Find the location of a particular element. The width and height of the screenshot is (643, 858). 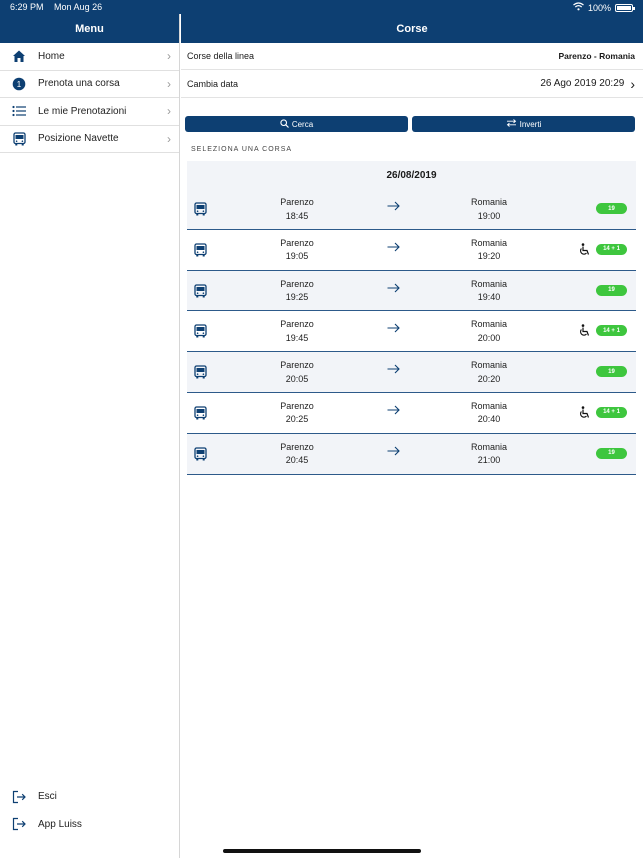

trip-dep-time: 20:45 is located at coordinates (297, 460).